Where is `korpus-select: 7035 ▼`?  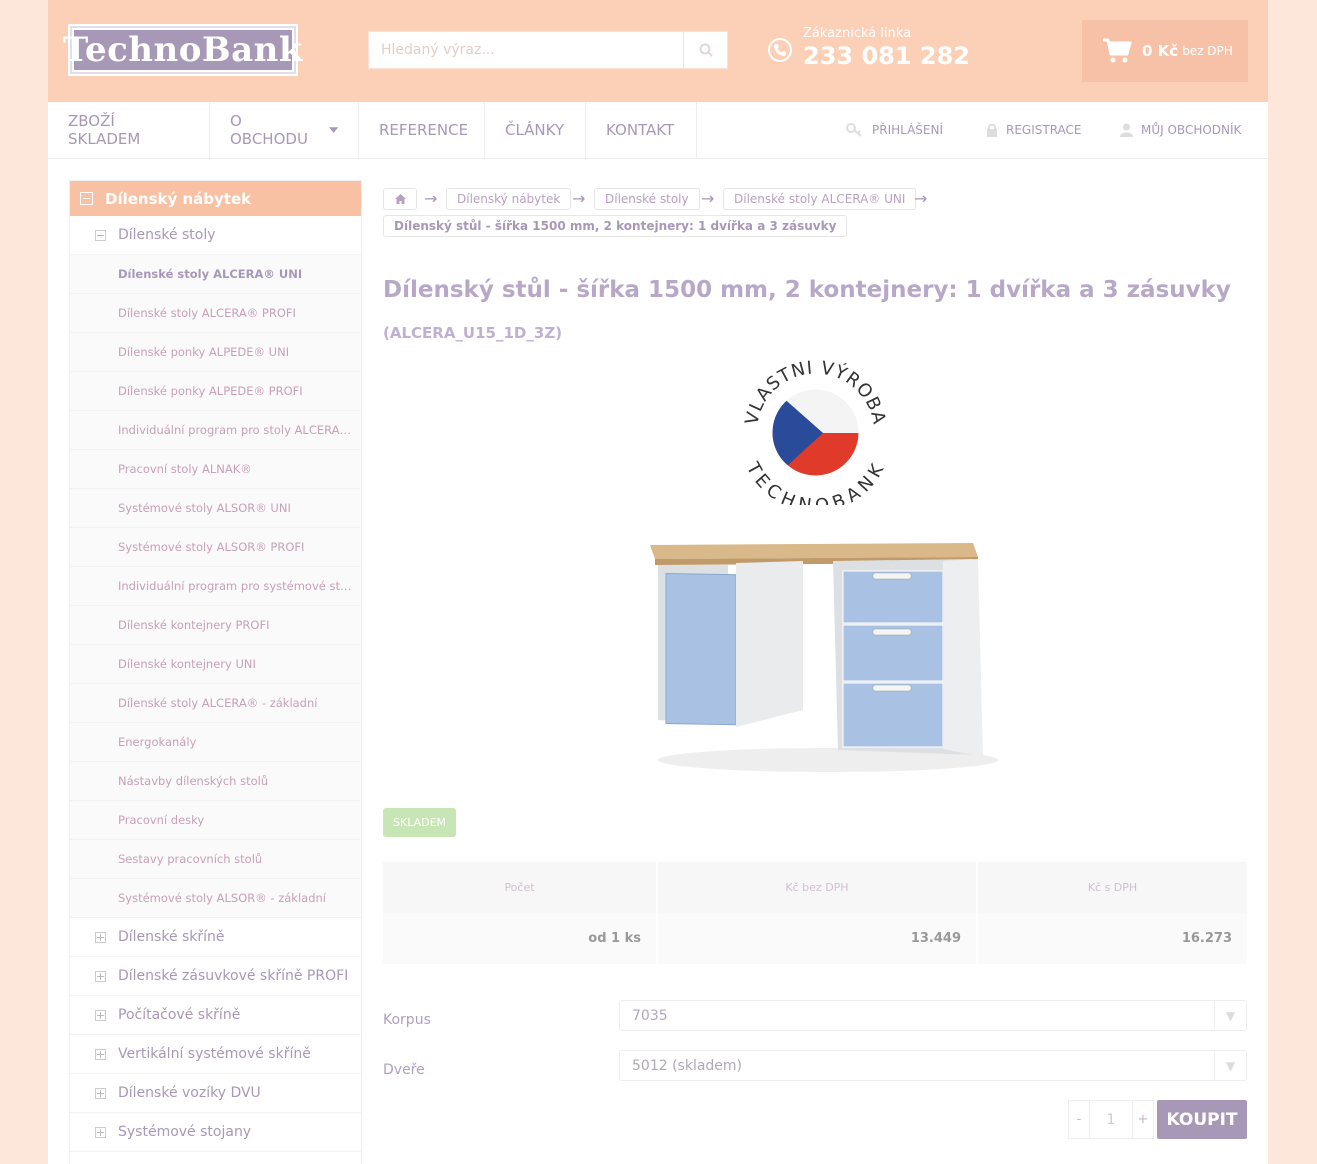 korpus-select: 7035 ▼ is located at coordinates (933, 1015).